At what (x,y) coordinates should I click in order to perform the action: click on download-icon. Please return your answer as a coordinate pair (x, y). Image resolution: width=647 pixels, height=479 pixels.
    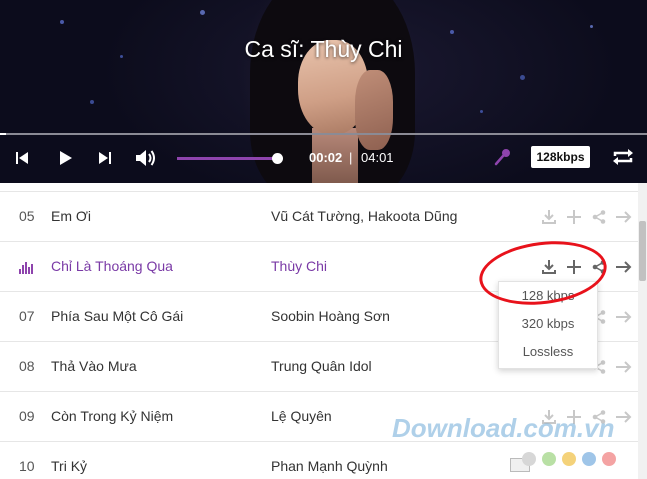
    Looking at the image, I should click on (549, 217).